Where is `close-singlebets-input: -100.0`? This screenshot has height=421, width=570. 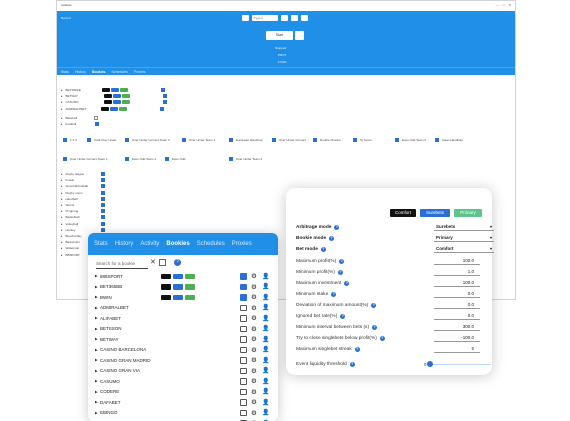
close-singlebets-input: -100.0 is located at coordinates (457, 338).